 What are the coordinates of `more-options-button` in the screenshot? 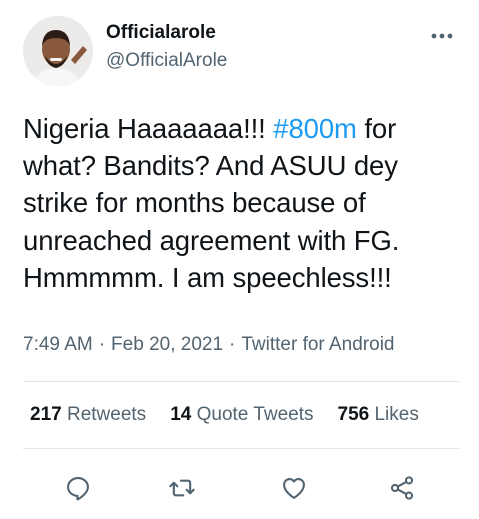 It's located at (442, 36).